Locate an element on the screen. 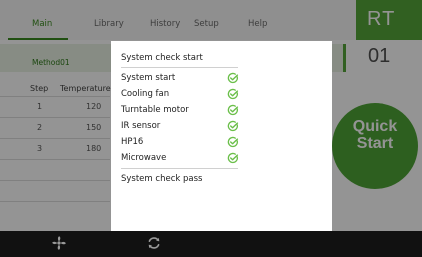 Image resolution: width=422 pixels, height=257 pixels. dialog-result: System check pass is located at coordinates (162, 179).